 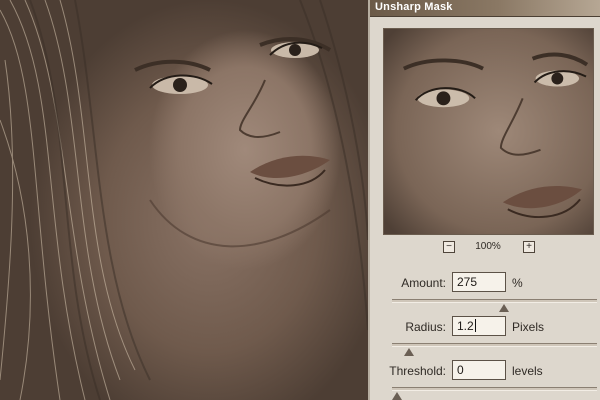 What do you see at coordinates (485, 8) in the screenshot?
I see `dialog-title-bar: Unsharp Mask` at bounding box center [485, 8].